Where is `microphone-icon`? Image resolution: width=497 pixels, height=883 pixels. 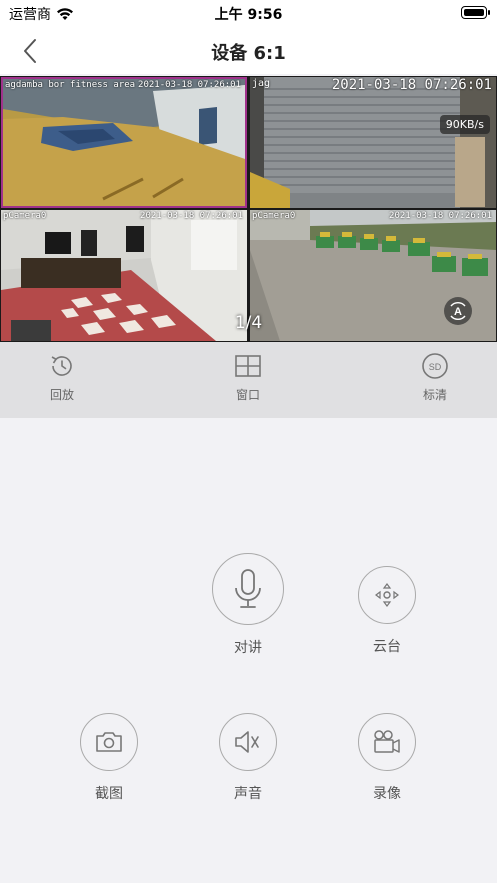 microphone-icon is located at coordinates (248, 588).